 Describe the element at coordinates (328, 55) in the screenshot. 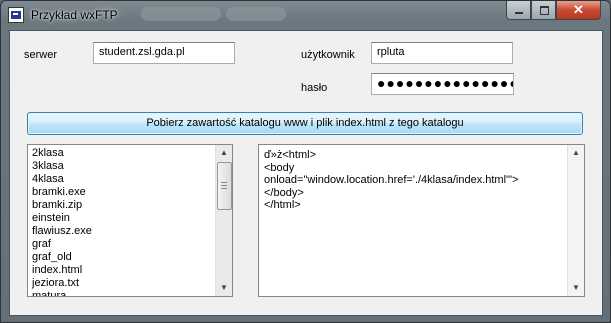

I see `user-label: użytkownik` at that location.